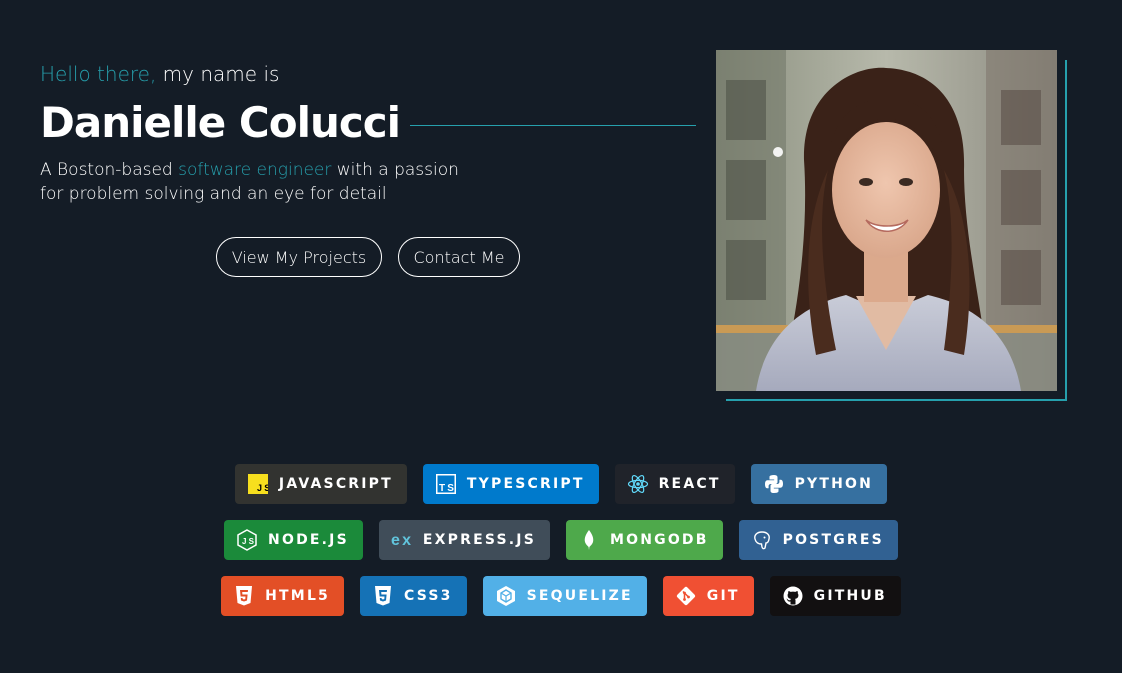 The image size is (1122, 673). Describe the element at coordinates (723, 596) in the screenshot. I see `badge-label: GIT` at that location.